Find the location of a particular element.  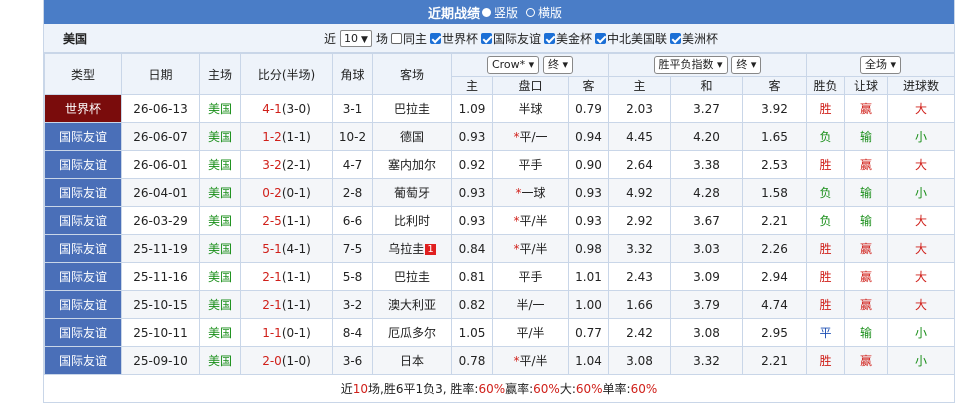

result-wl: 胜 is located at coordinates (825, 164).